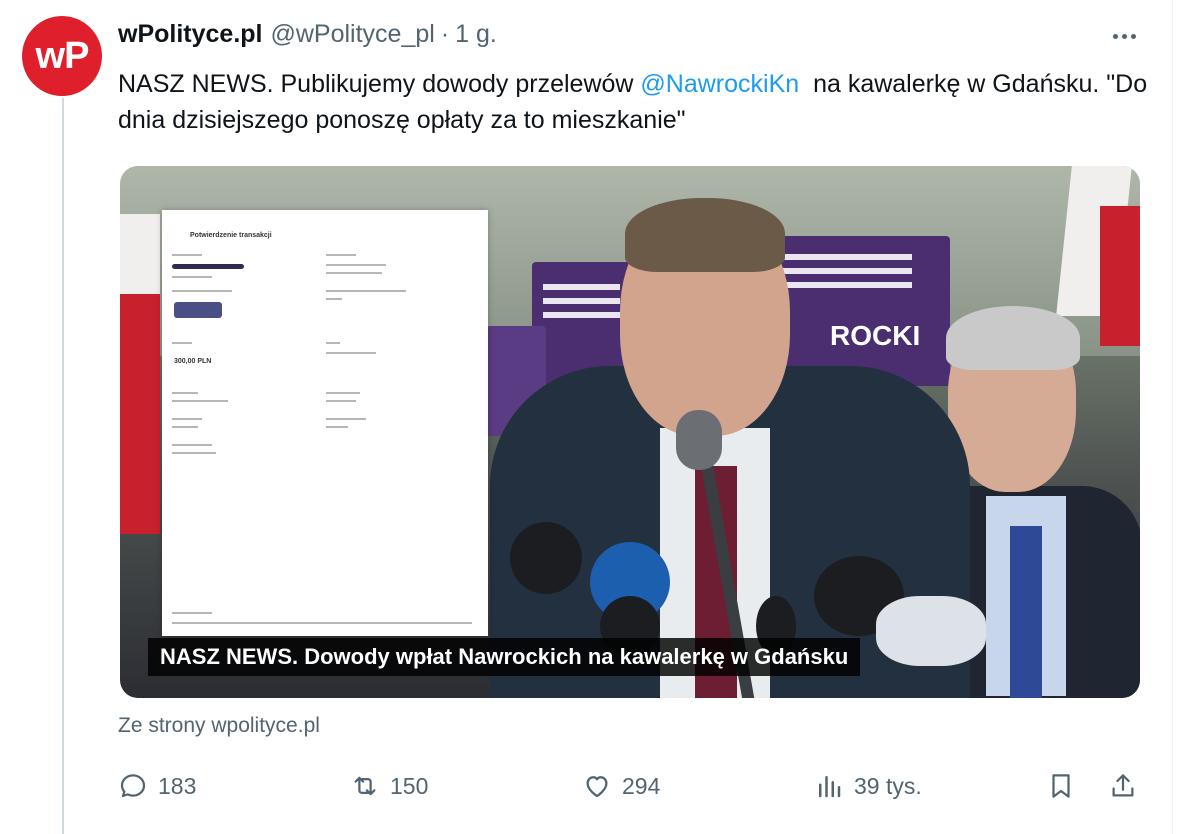  What do you see at coordinates (157, 786) in the screenshot?
I see `reply-button: 183` at bounding box center [157, 786].